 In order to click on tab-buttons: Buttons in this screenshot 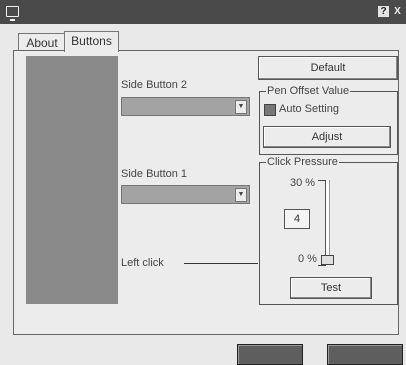, I will do `click(91, 41)`.